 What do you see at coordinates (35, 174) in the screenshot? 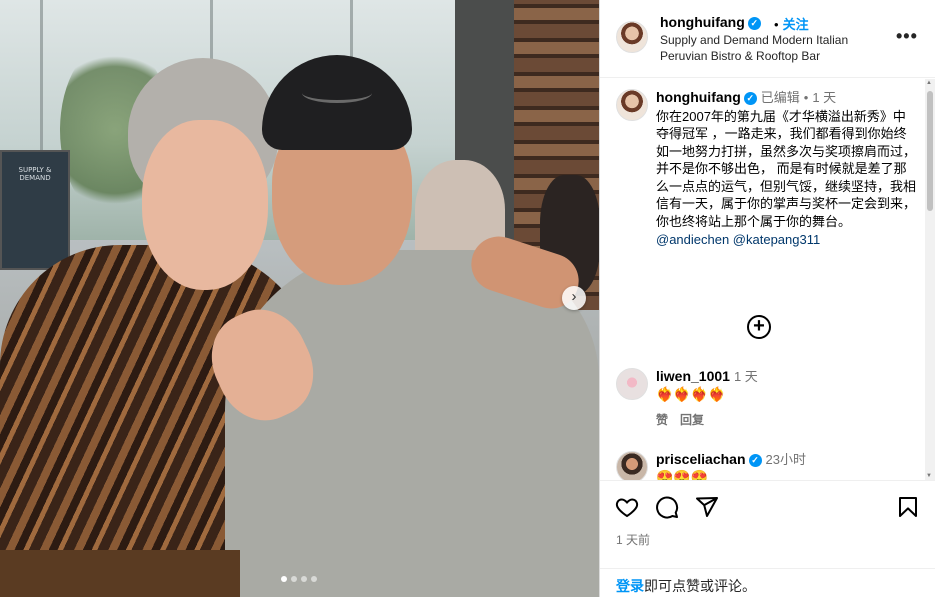
I see `restaurant-sign-text: SUPPLY & DEMAND` at bounding box center [35, 174].